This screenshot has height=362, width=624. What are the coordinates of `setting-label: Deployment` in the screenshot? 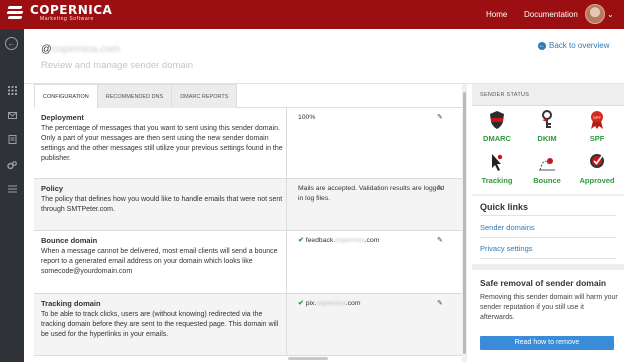 It's located at (62, 117).